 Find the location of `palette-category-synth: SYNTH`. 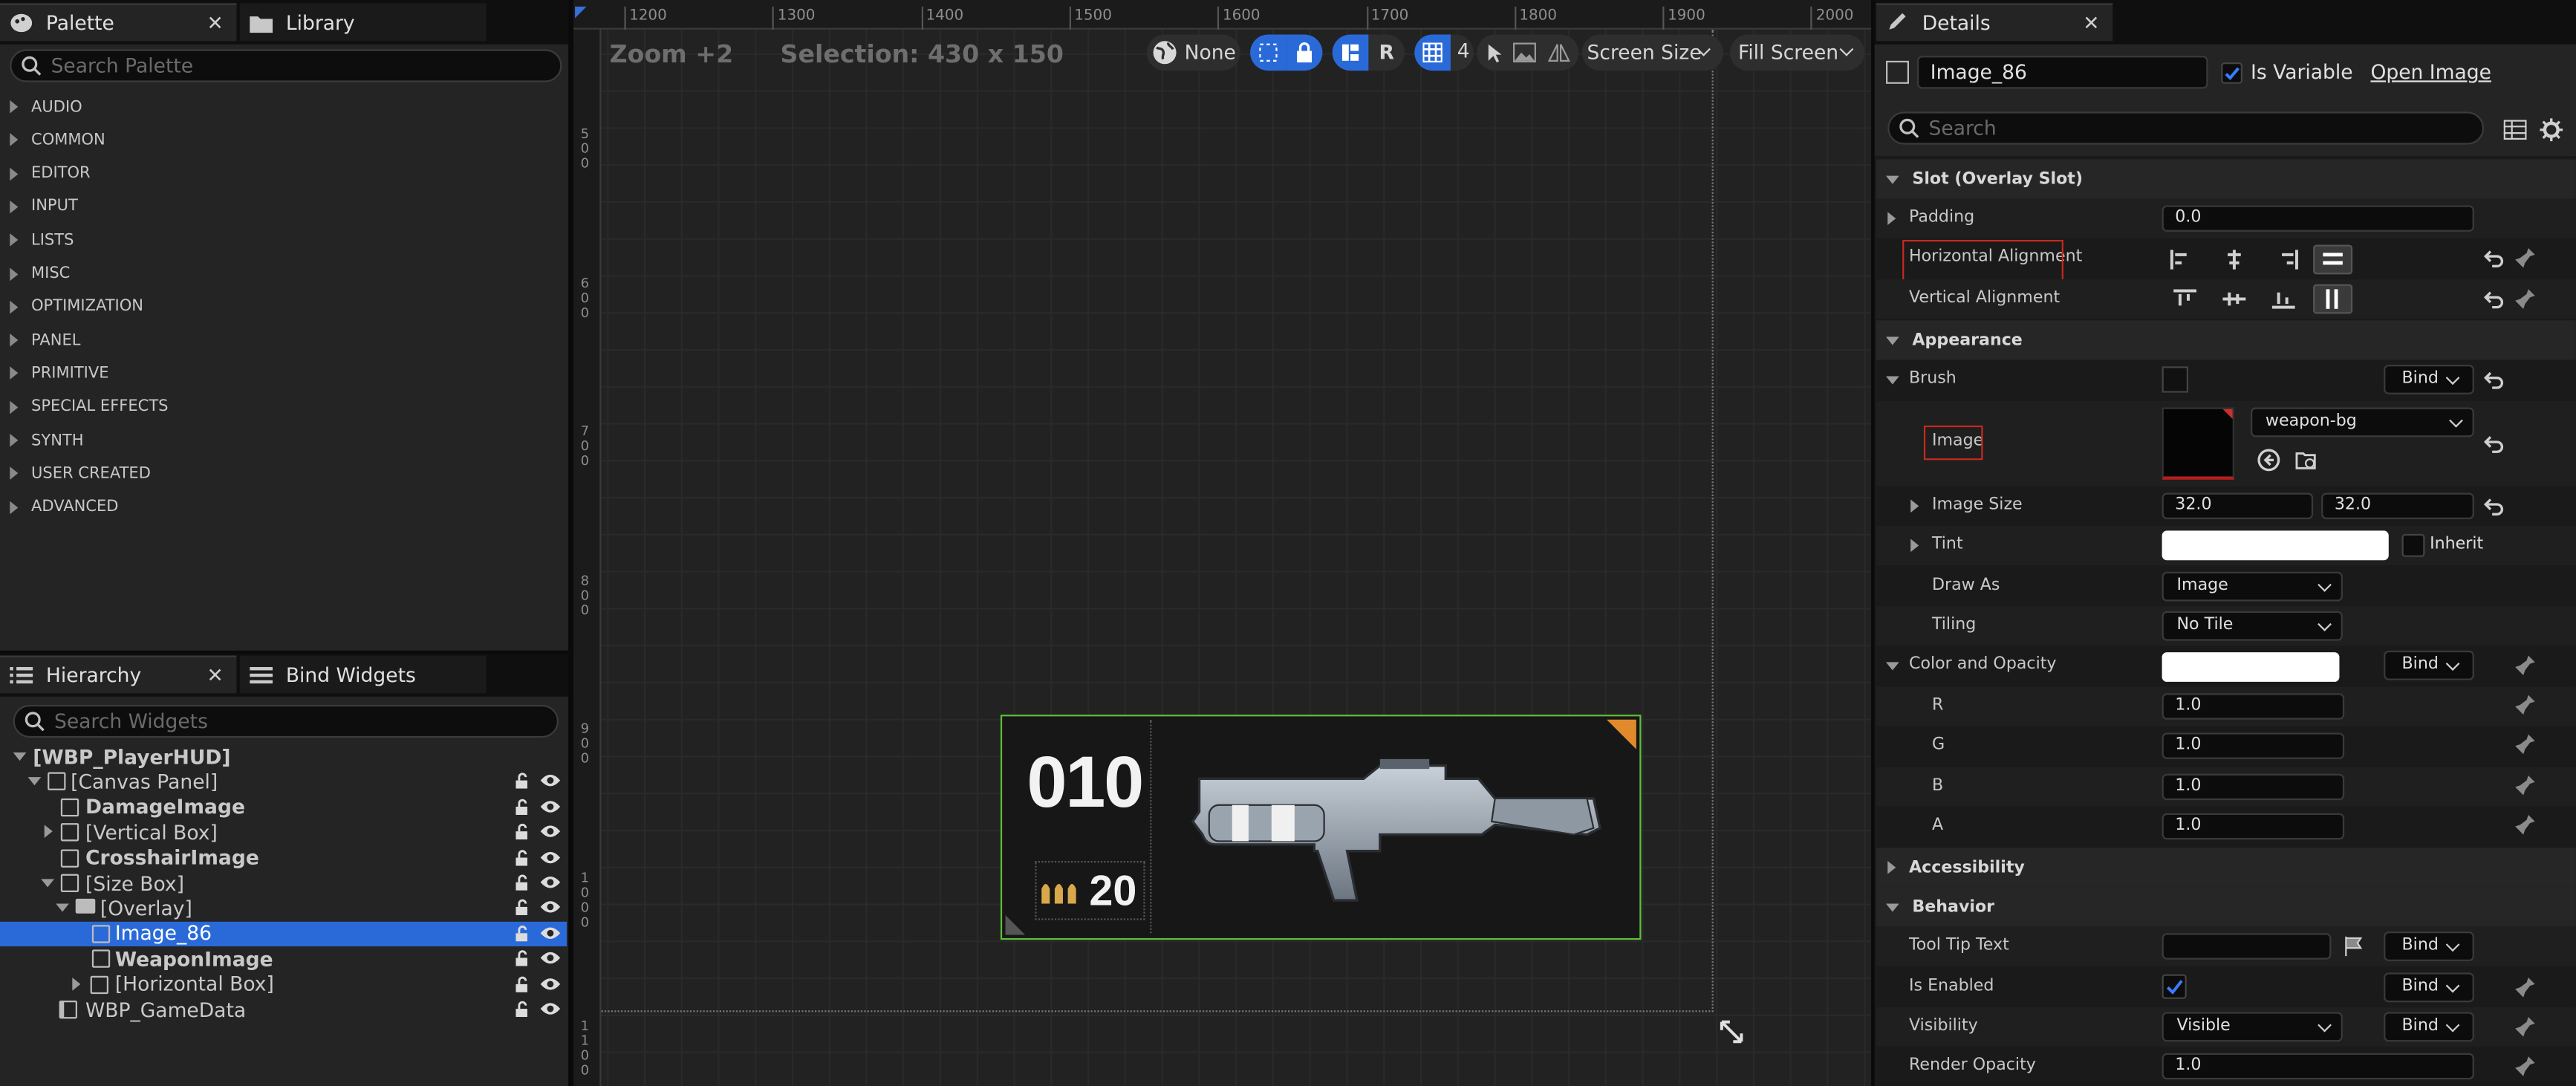

palette-category-synth: SYNTH is located at coordinates (283, 440).